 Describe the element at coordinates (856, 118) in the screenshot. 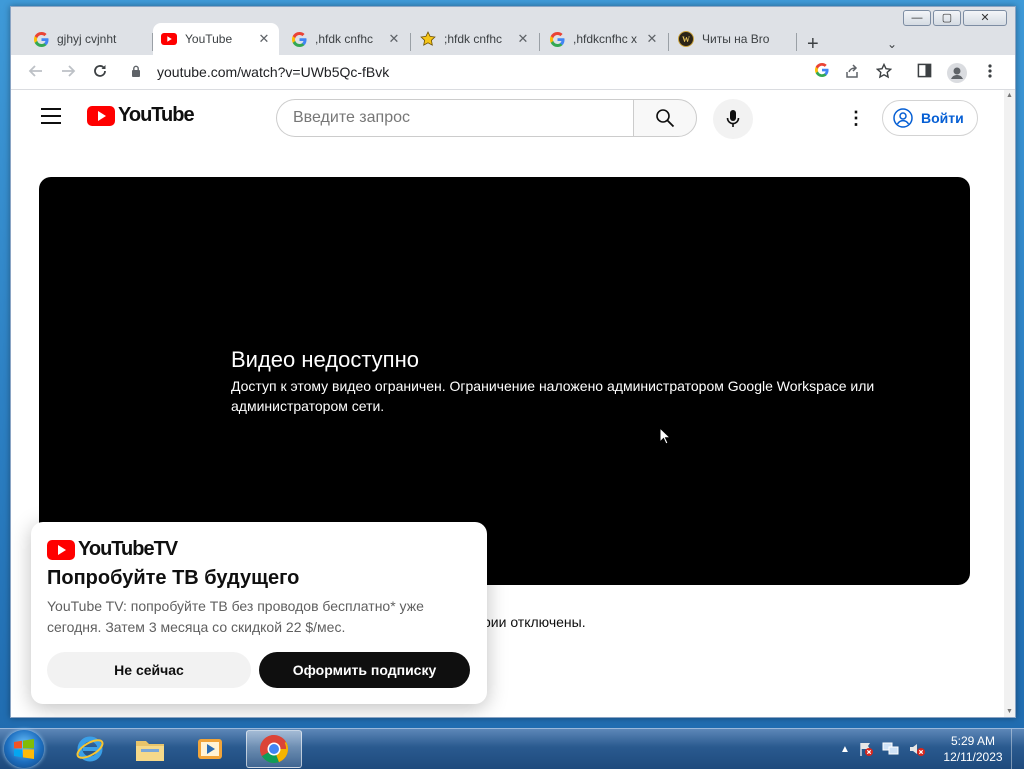

I see `more-options-icon: ⋮` at that location.